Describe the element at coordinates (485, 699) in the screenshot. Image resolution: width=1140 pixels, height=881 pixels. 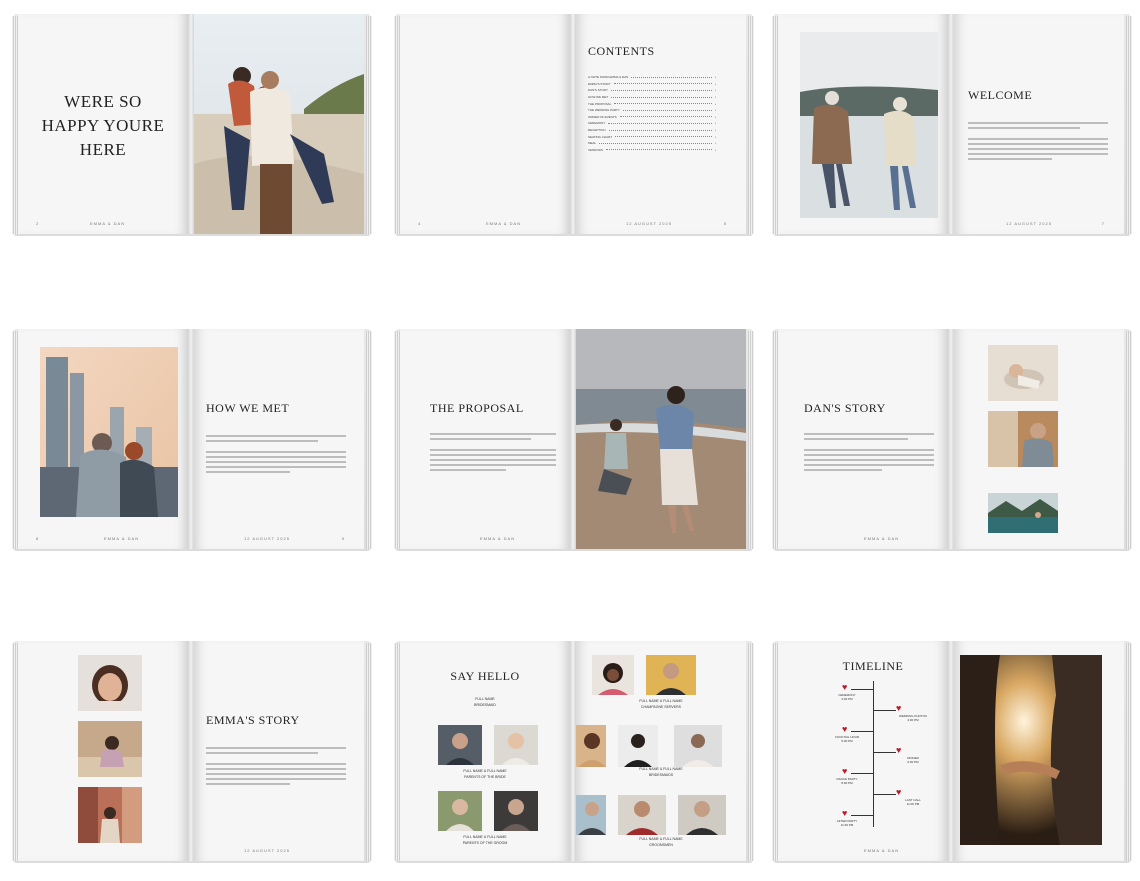
I see `person-name: FULL NAME` at that location.